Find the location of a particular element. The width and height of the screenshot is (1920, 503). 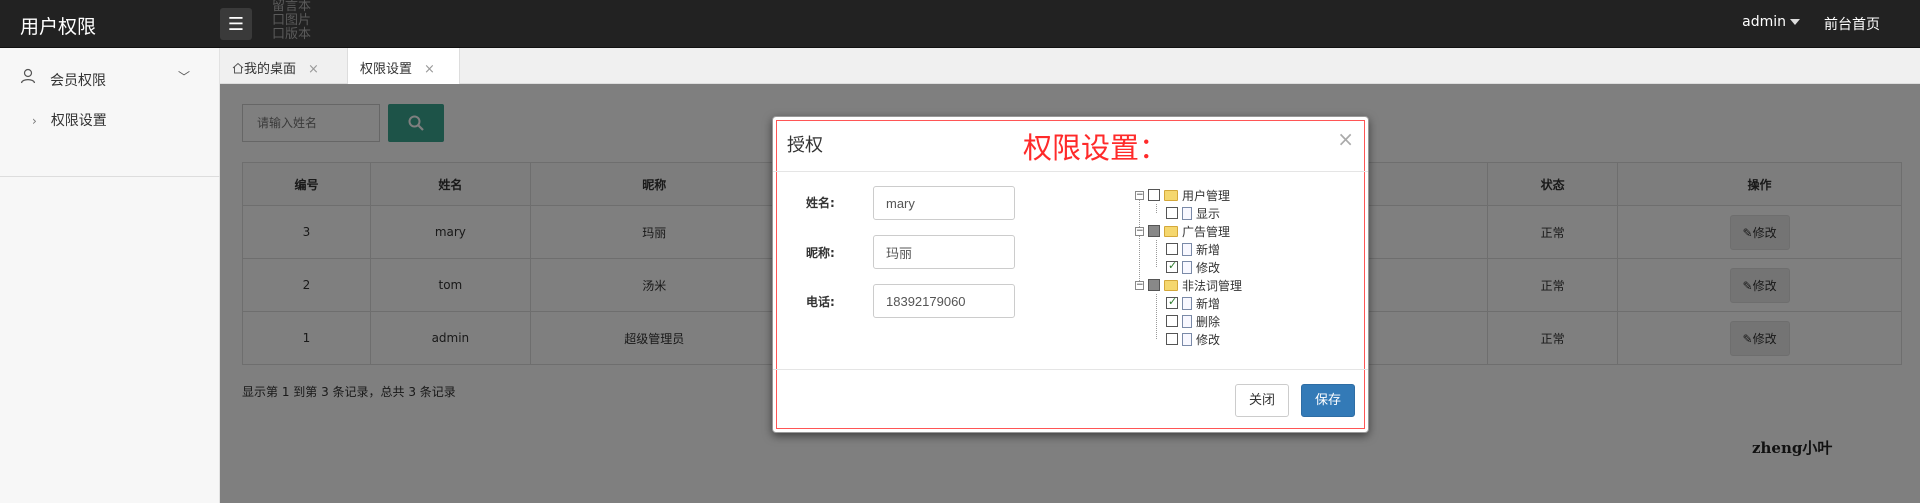

sidebar-divider is located at coordinates (110, 176).